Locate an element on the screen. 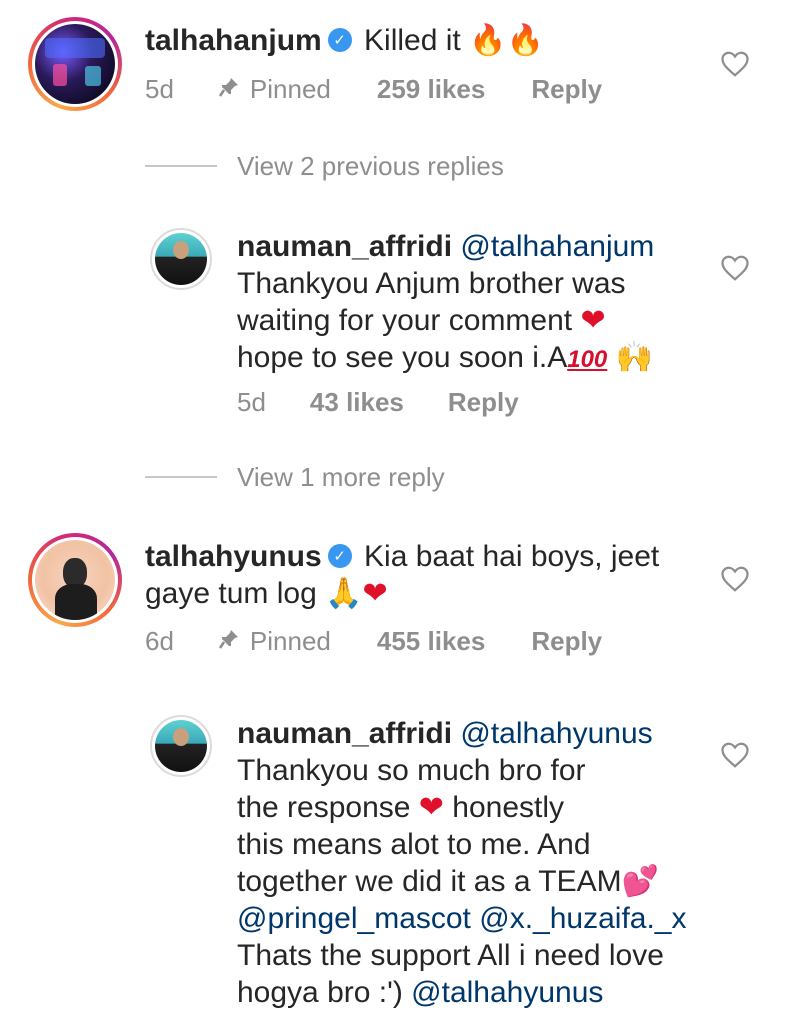 Image resolution: width=797 pixels, height=1024 pixels. mention-link: @talhahanjum is located at coordinates (557, 246).